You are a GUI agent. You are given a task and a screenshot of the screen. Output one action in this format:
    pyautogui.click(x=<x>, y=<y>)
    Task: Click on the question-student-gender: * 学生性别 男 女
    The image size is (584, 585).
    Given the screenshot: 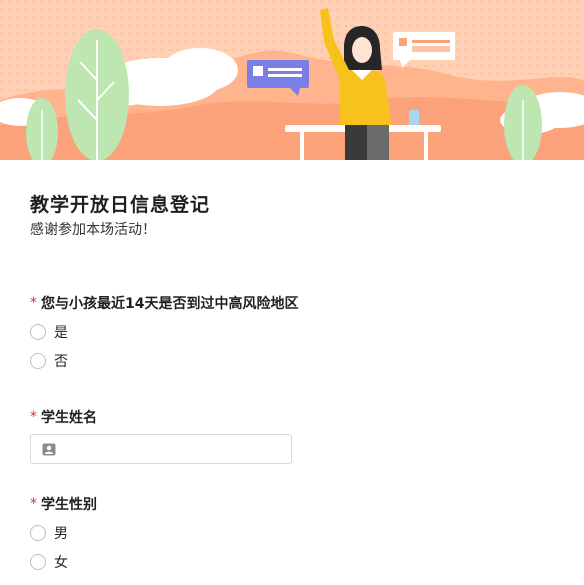 What is the action you would take?
    pyautogui.click(x=63, y=533)
    